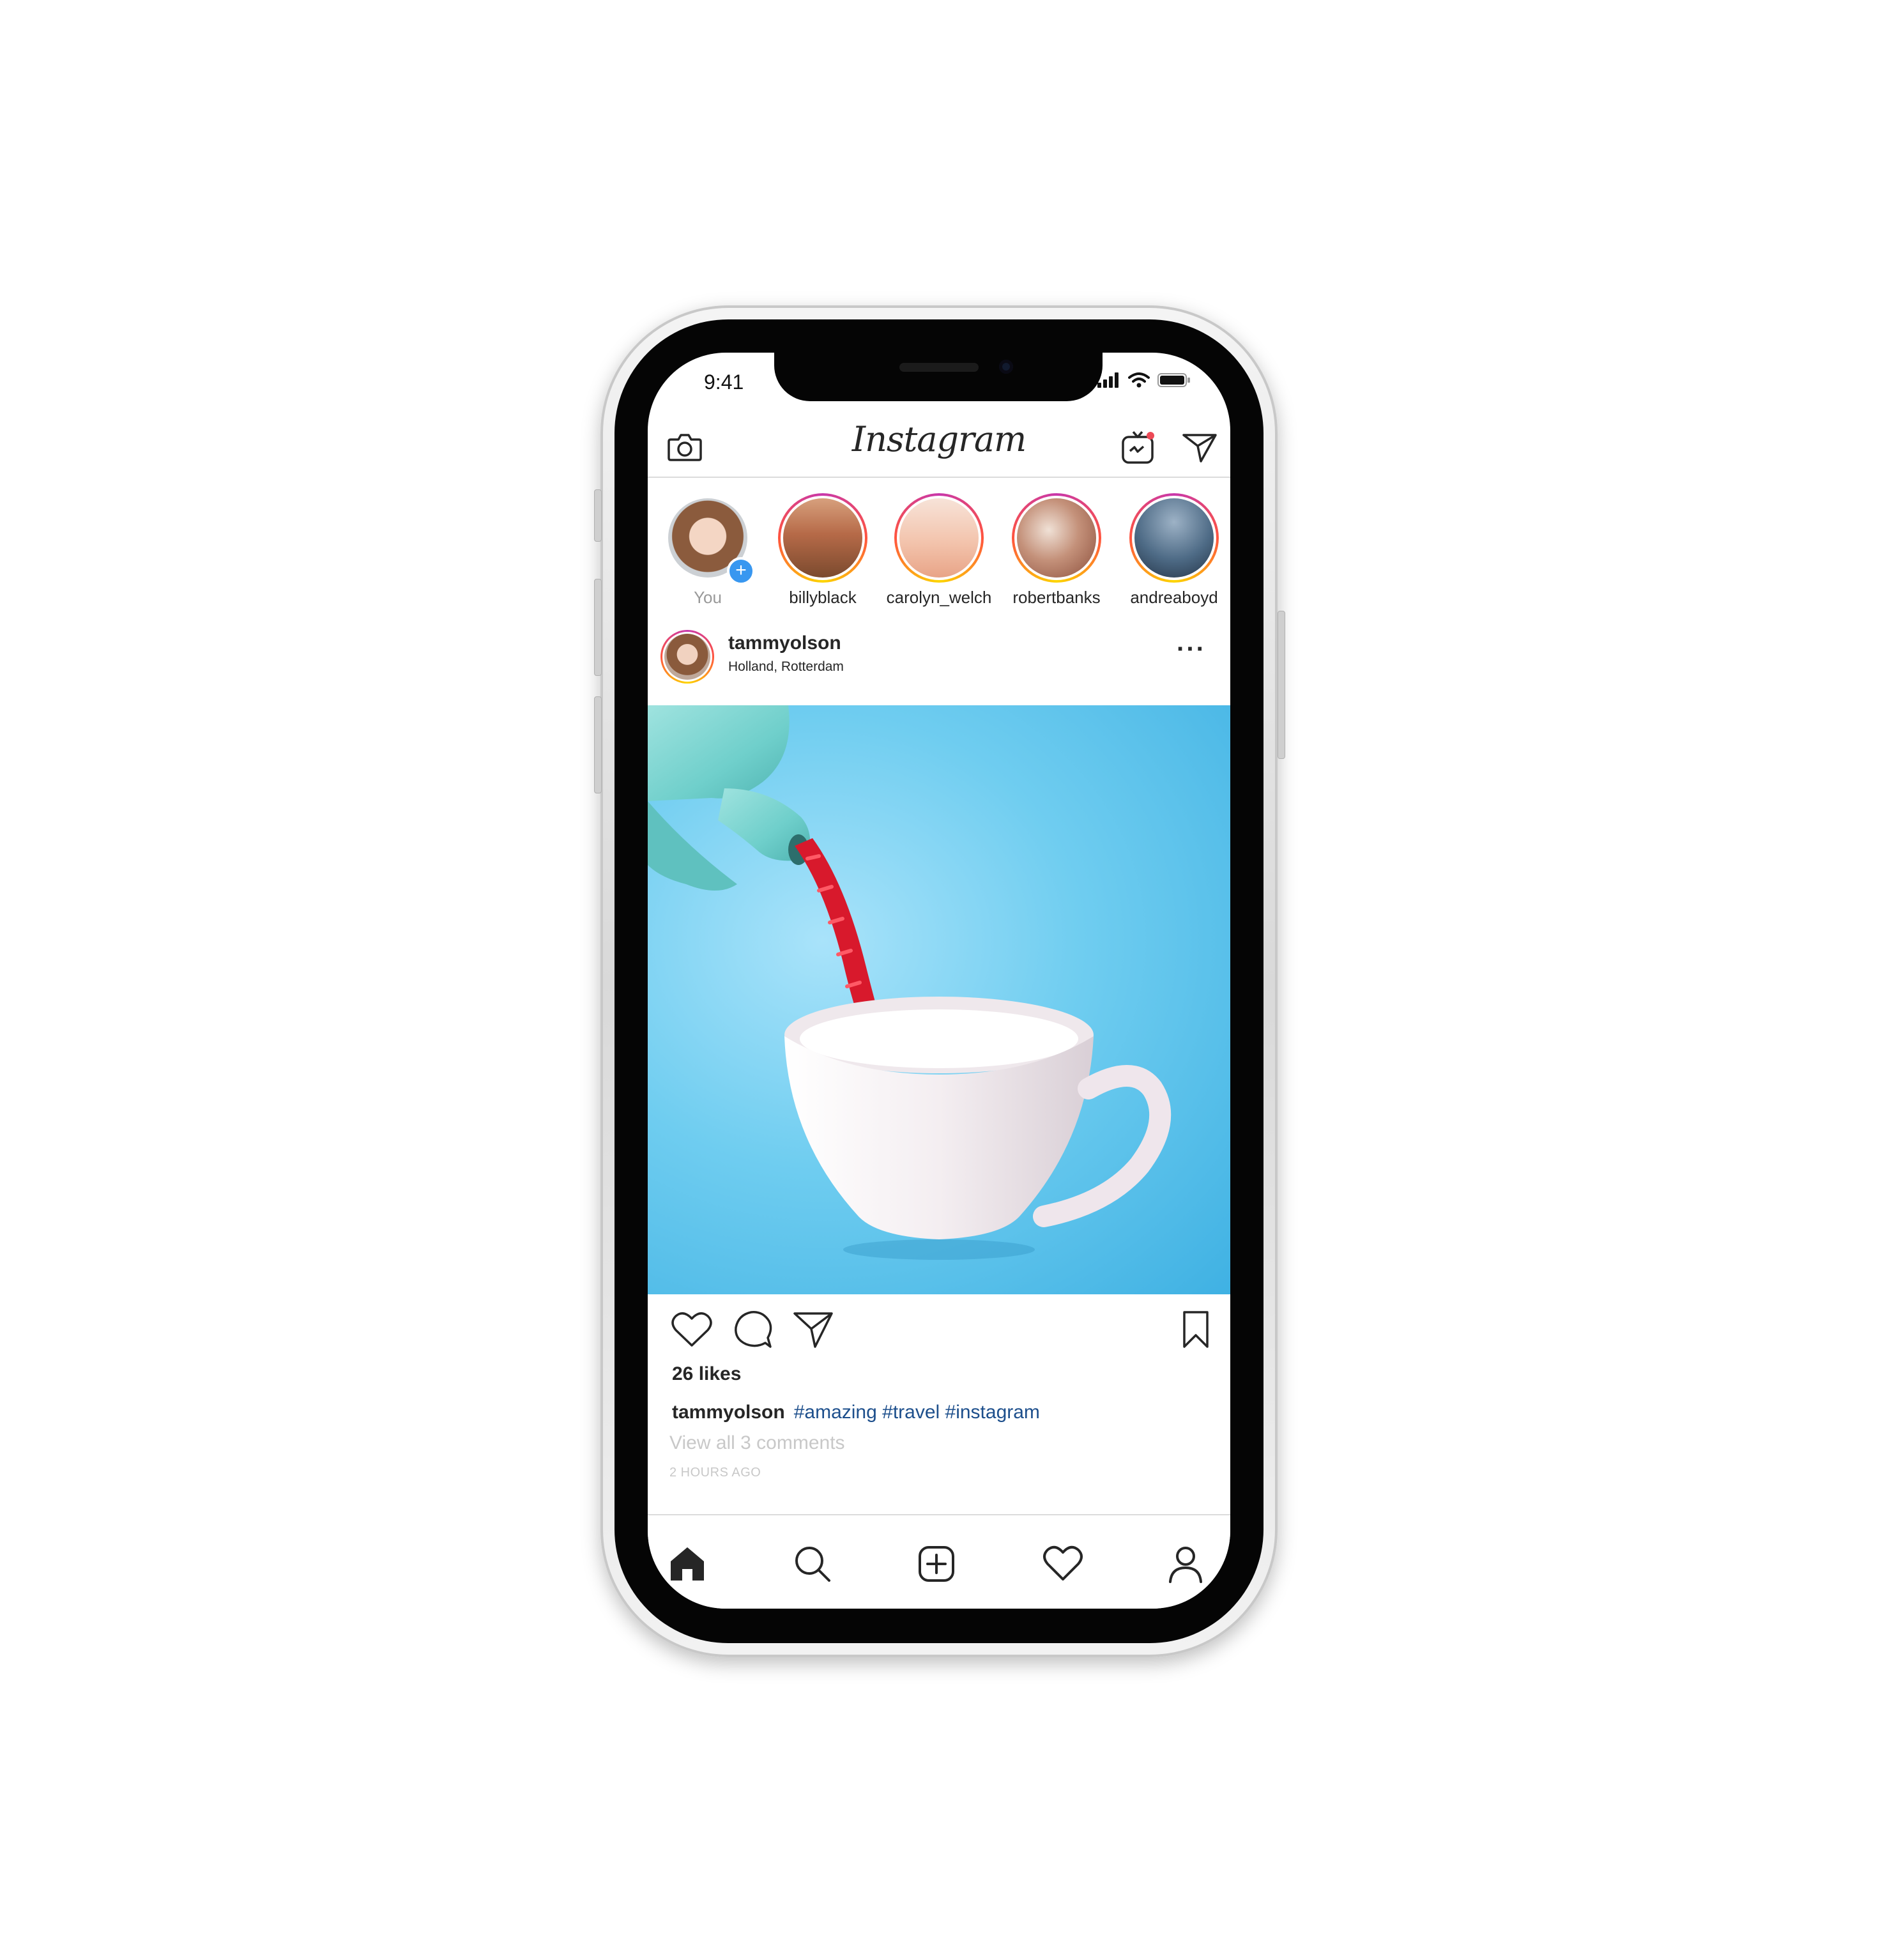  What do you see at coordinates (1139, 380) in the screenshot?
I see `wifi-icon` at bounding box center [1139, 380].